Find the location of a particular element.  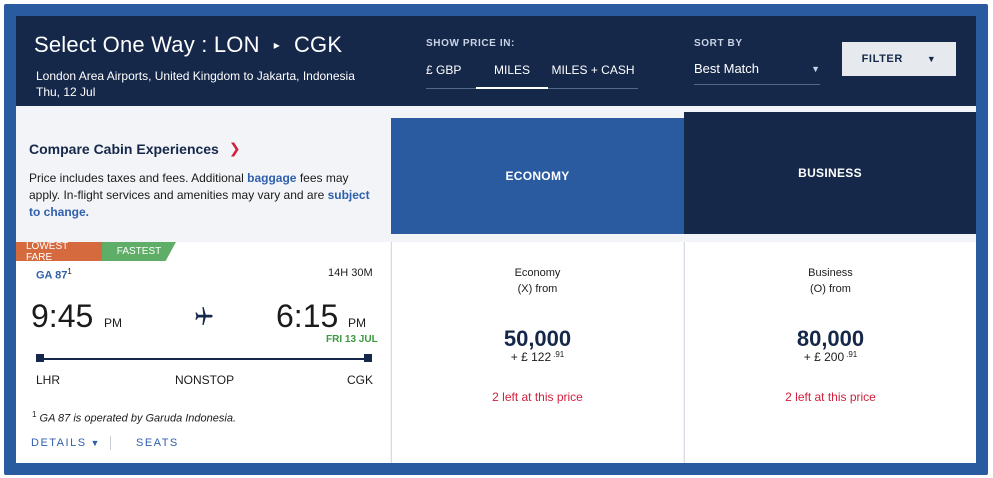

arrival-ampm: PM is located at coordinates (357, 323).